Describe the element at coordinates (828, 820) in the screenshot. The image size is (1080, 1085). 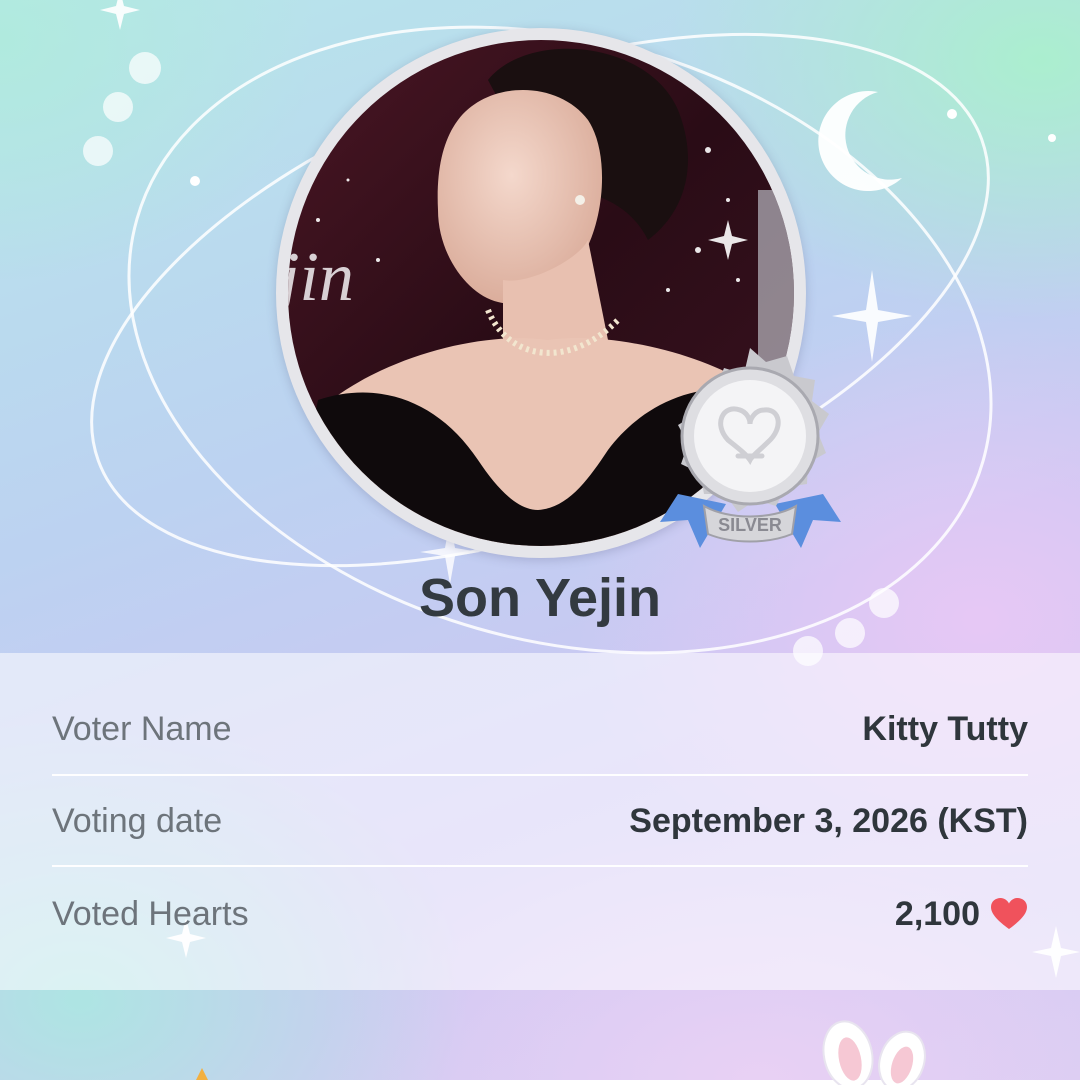
I see `voting-date-value: September 3, 2026 (KST)` at that location.